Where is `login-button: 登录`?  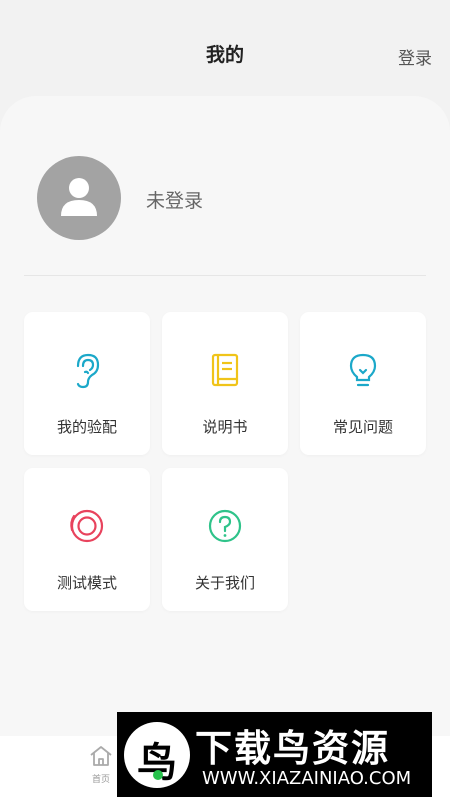
login-button: 登录 is located at coordinates (415, 56).